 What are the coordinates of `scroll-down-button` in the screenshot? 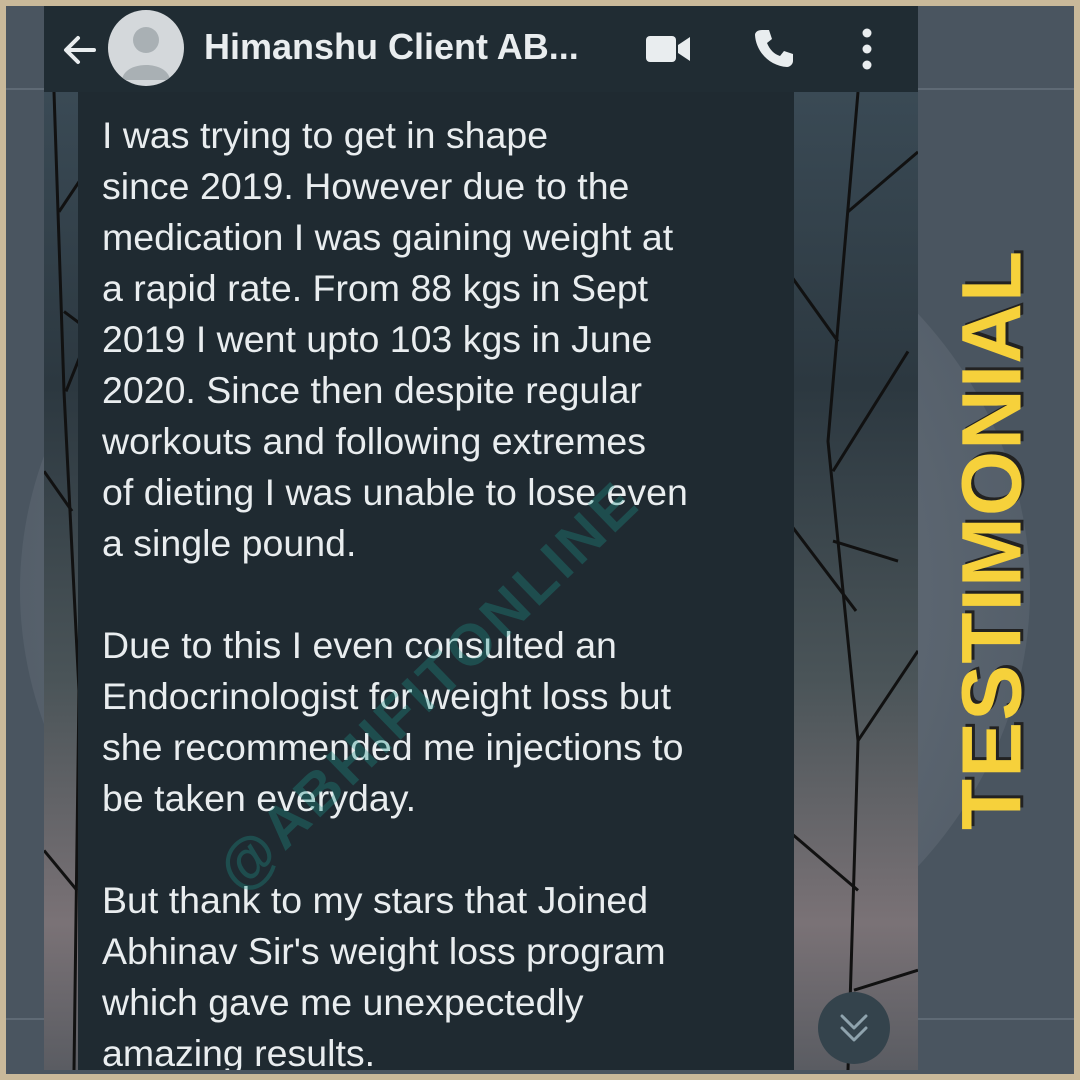 It's located at (854, 1028).